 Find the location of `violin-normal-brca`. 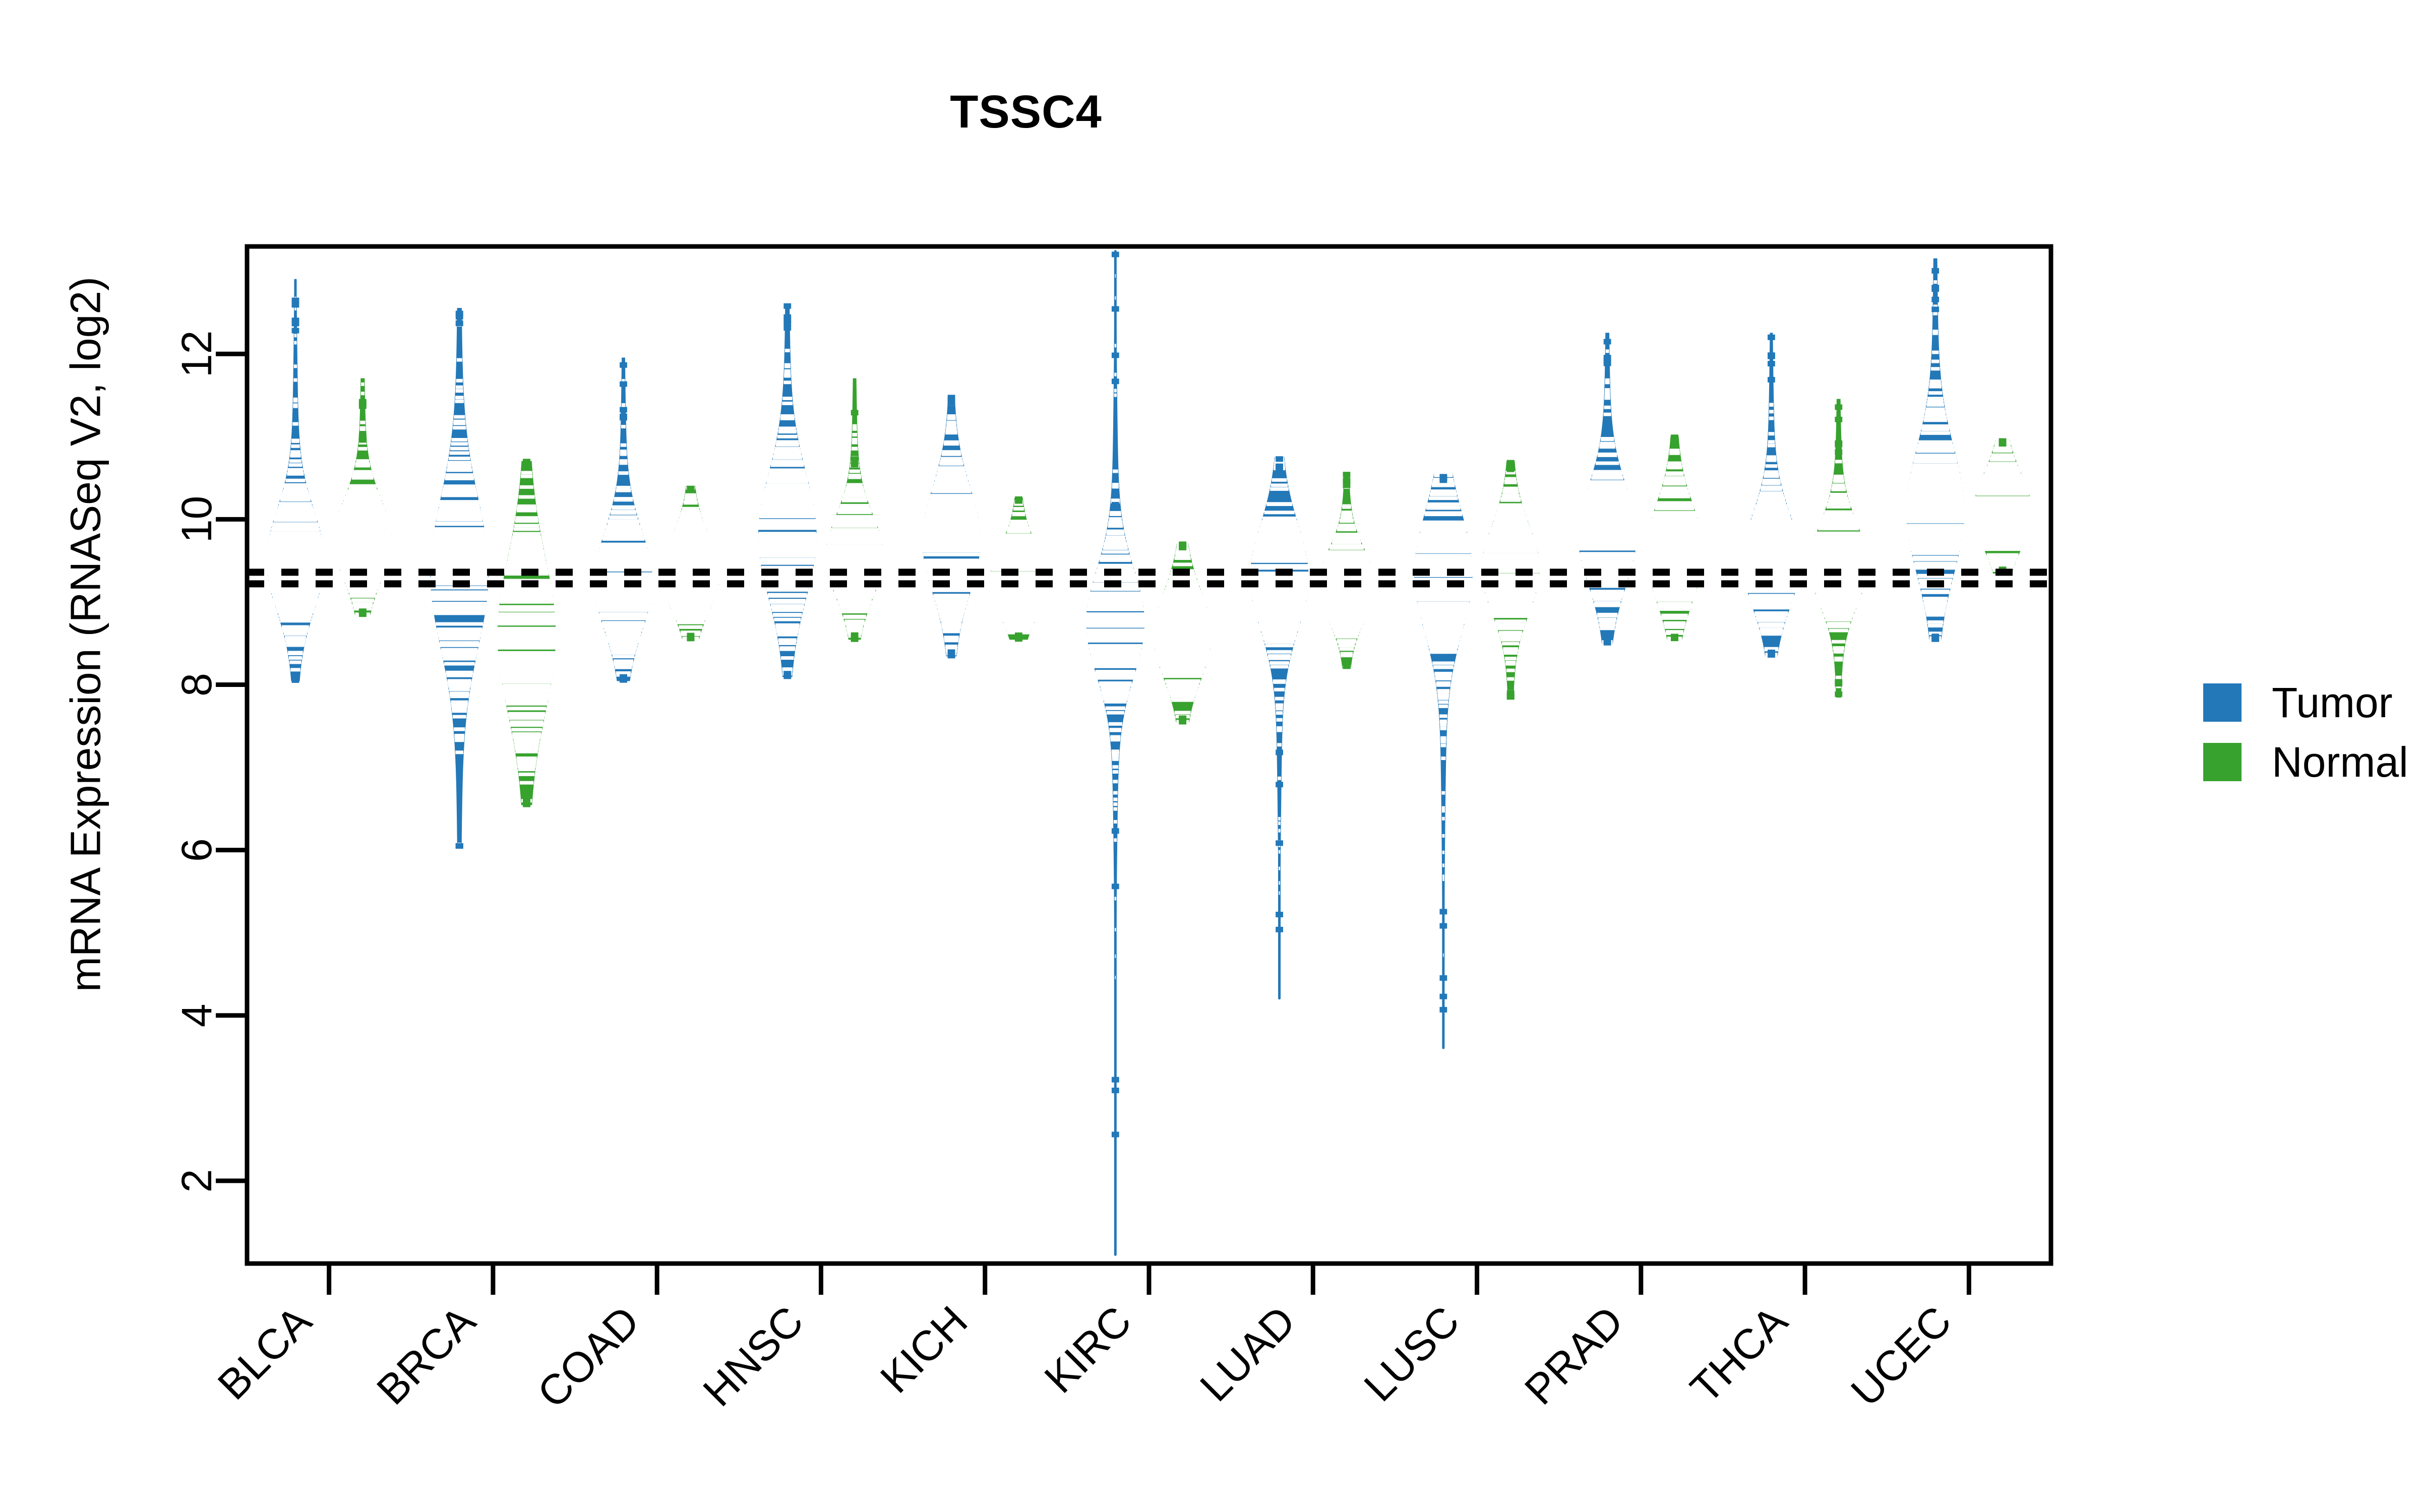

violin-normal-brca is located at coordinates (526, 633).